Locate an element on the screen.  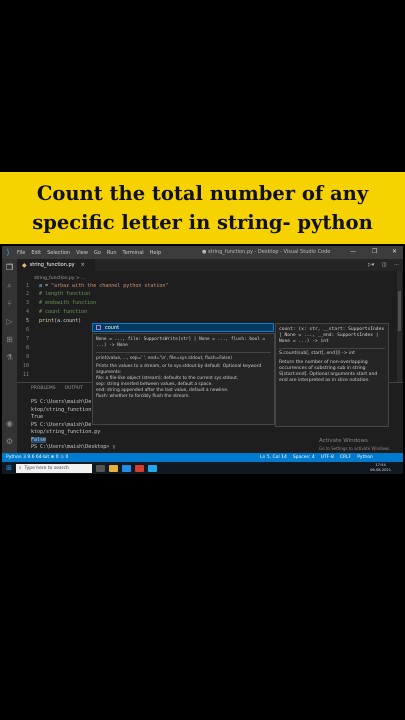
line-number: 1 is located at coordinates (27, 285).